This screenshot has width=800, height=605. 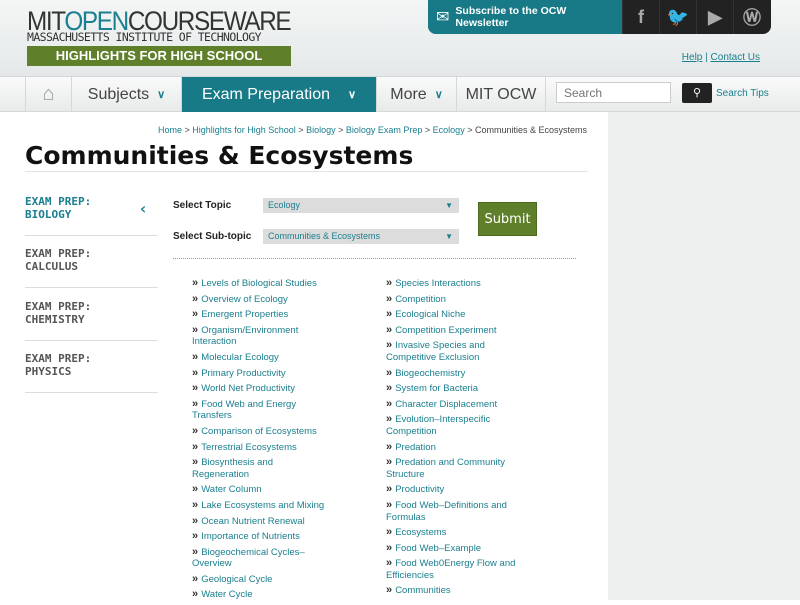 I want to click on topic-link: Predation and Community Structure, so click(x=453, y=468).